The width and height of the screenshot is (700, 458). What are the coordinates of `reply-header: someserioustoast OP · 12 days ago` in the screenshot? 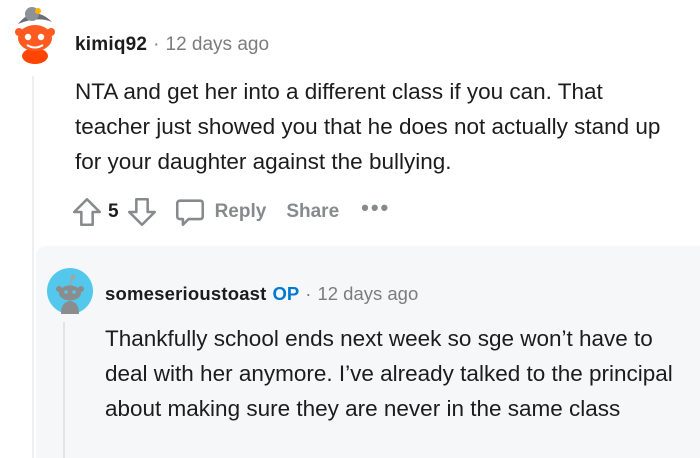 It's located at (261, 294).